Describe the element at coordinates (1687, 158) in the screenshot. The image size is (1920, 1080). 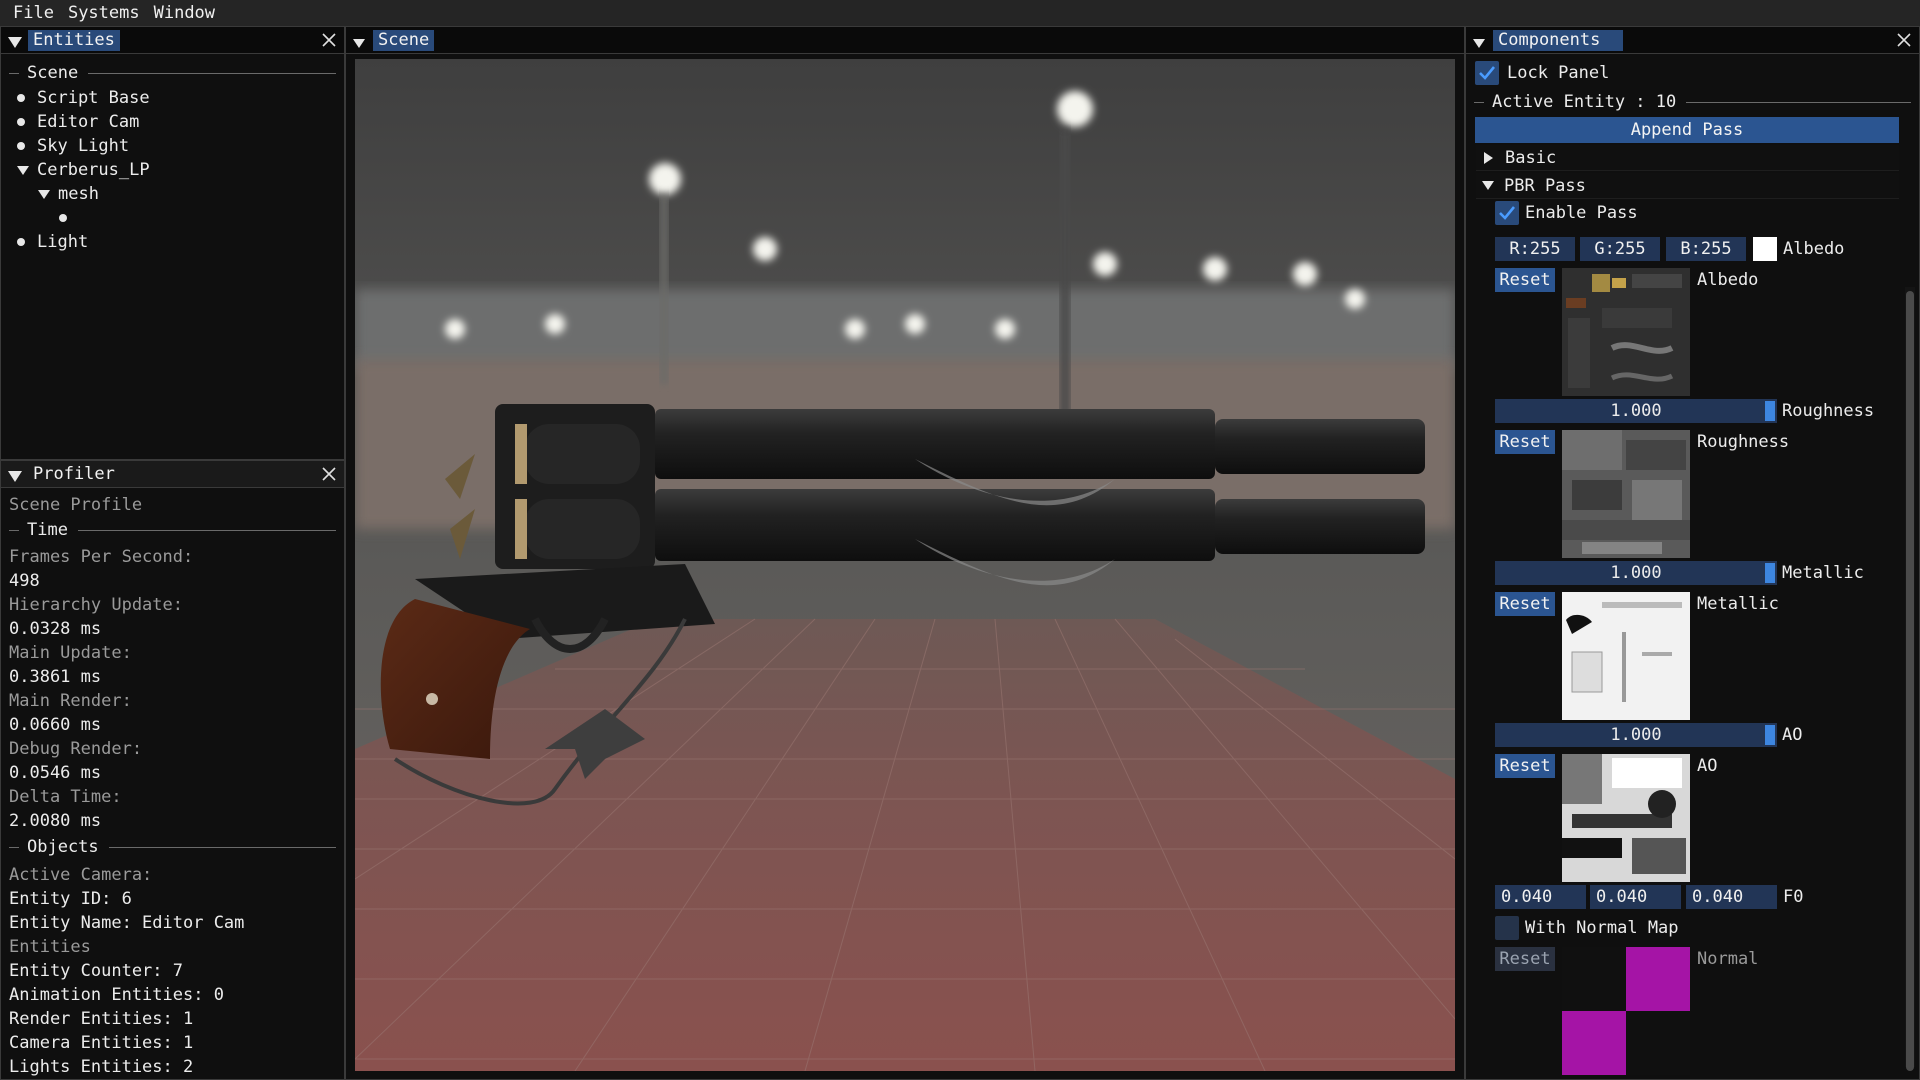
I see `basic-header: Basic` at that location.